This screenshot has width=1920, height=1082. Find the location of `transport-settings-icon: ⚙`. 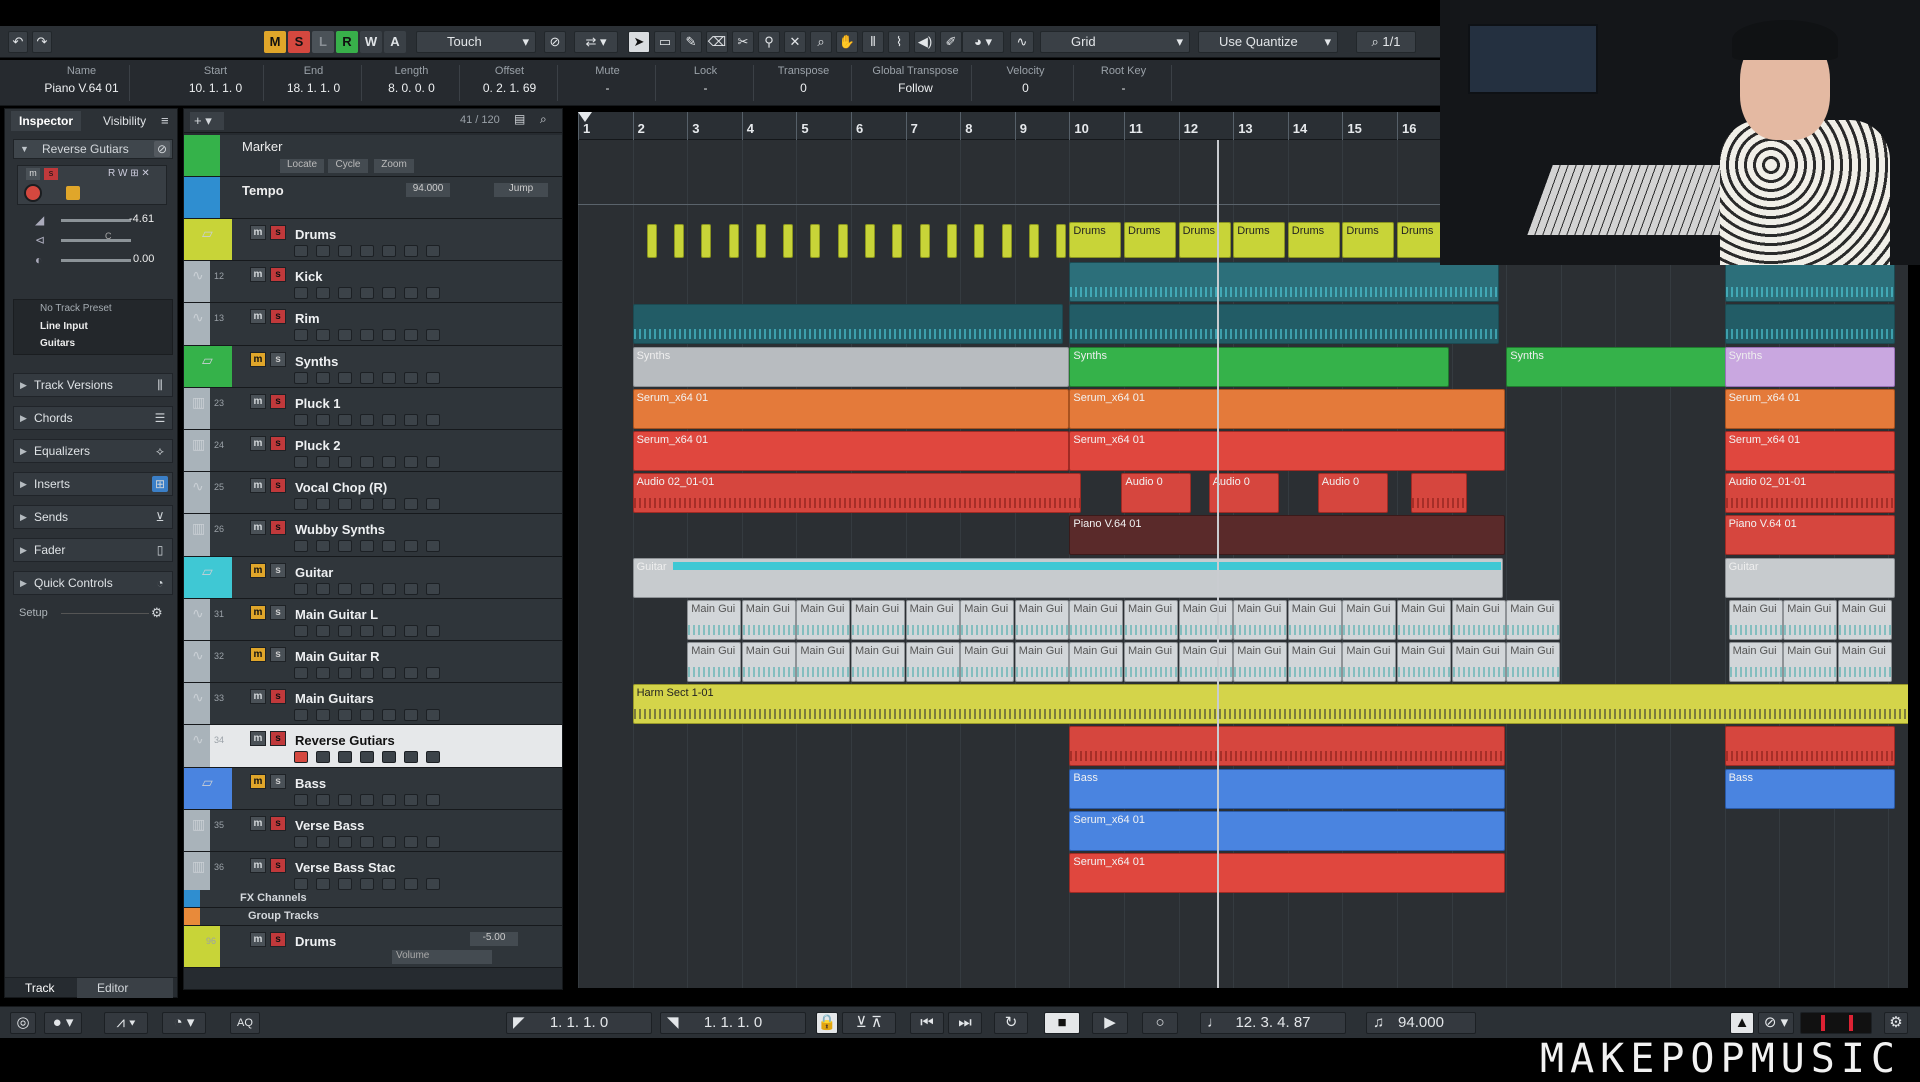

transport-settings-icon: ⚙ is located at coordinates (1896, 1023).